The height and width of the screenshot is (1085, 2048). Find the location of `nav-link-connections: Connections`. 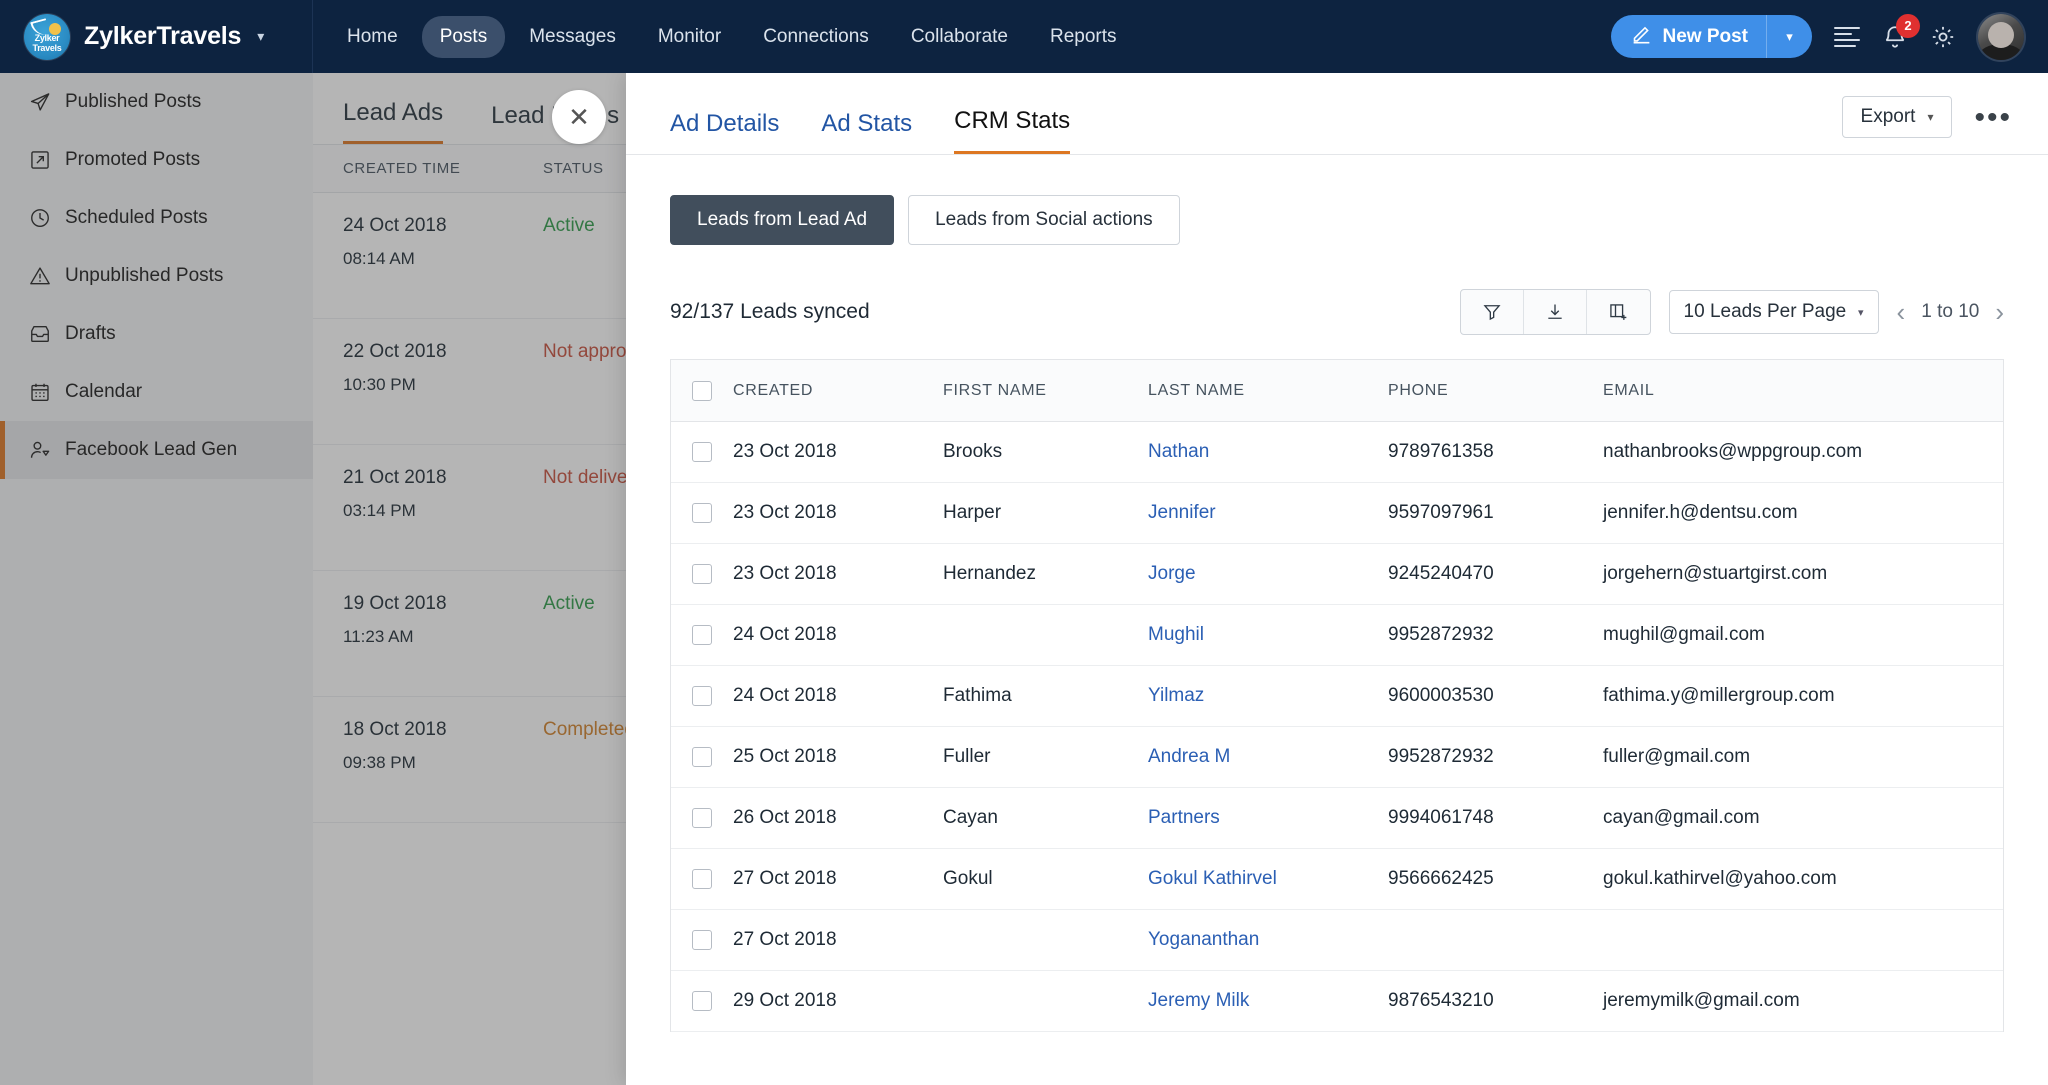

nav-link-connections: Connections is located at coordinates (816, 37).